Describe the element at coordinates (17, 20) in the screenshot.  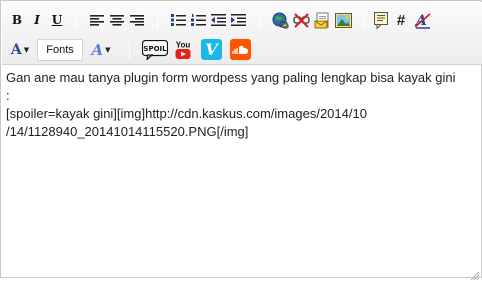
I see `bold-button: B` at that location.